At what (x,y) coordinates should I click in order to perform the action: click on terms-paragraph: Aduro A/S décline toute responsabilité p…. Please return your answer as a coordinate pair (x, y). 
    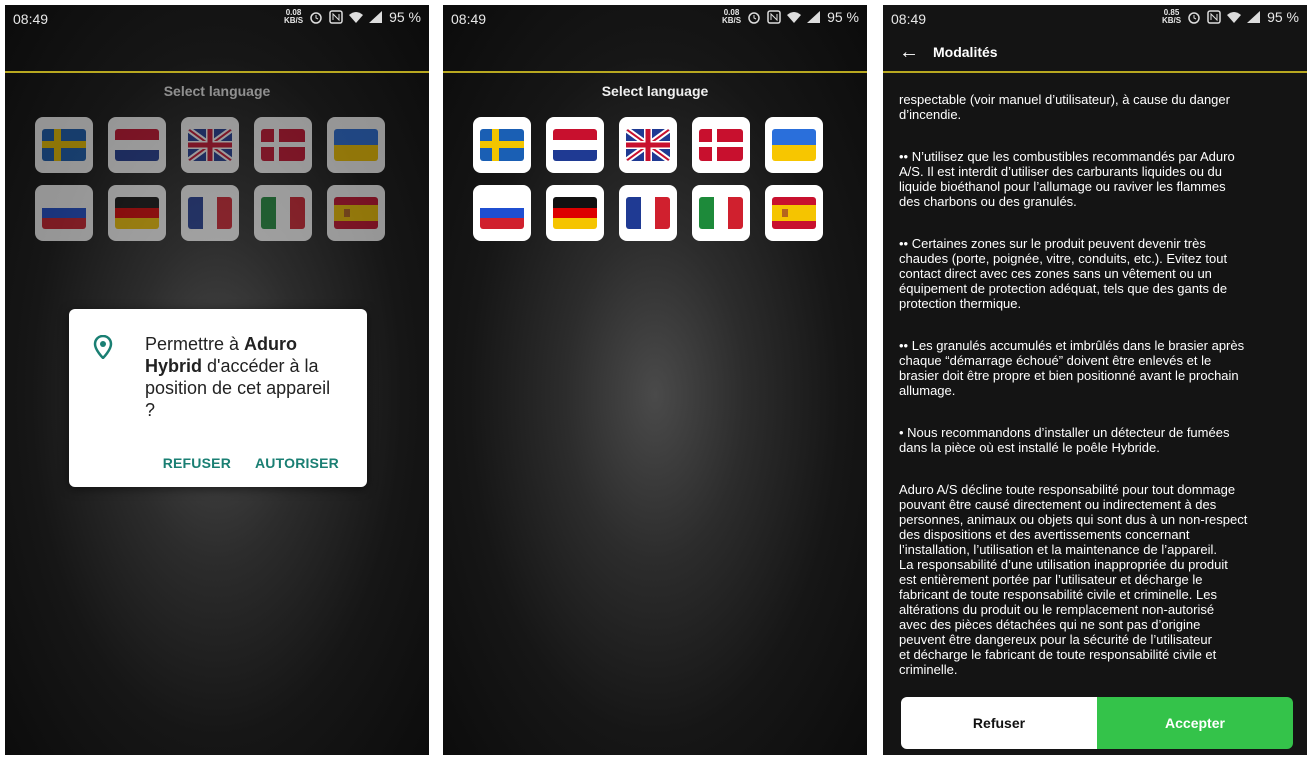
    Looking at the image, I should click on (1073, 579).